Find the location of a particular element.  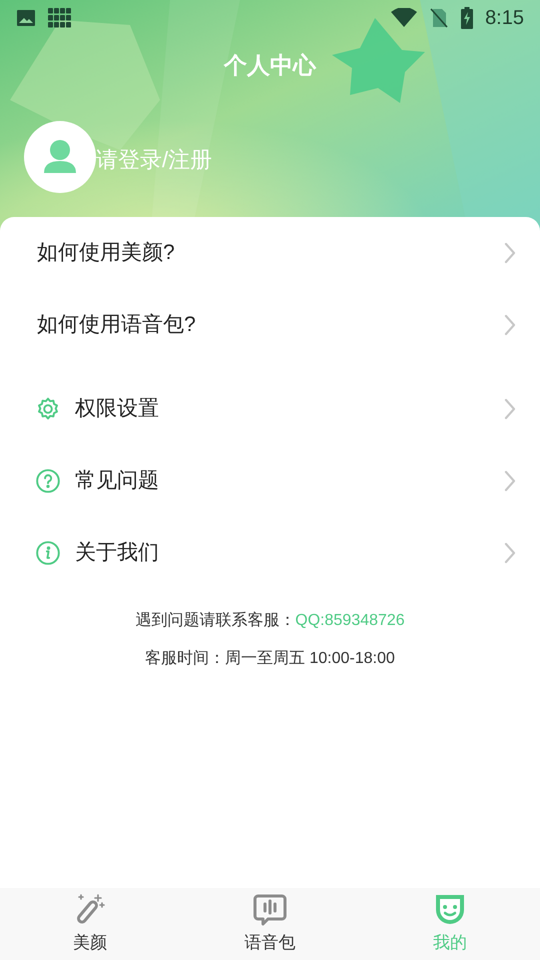

nav-tab: 美颜 is located at coordinates (90, 924).